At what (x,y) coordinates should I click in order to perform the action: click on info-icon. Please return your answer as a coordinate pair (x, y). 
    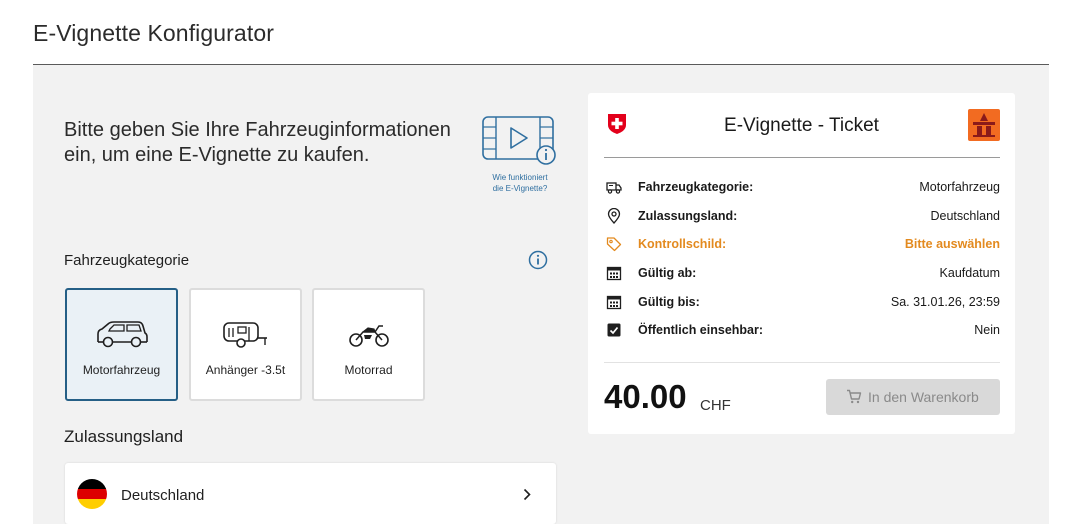
    Looking at the image, I should click on (538, 260).